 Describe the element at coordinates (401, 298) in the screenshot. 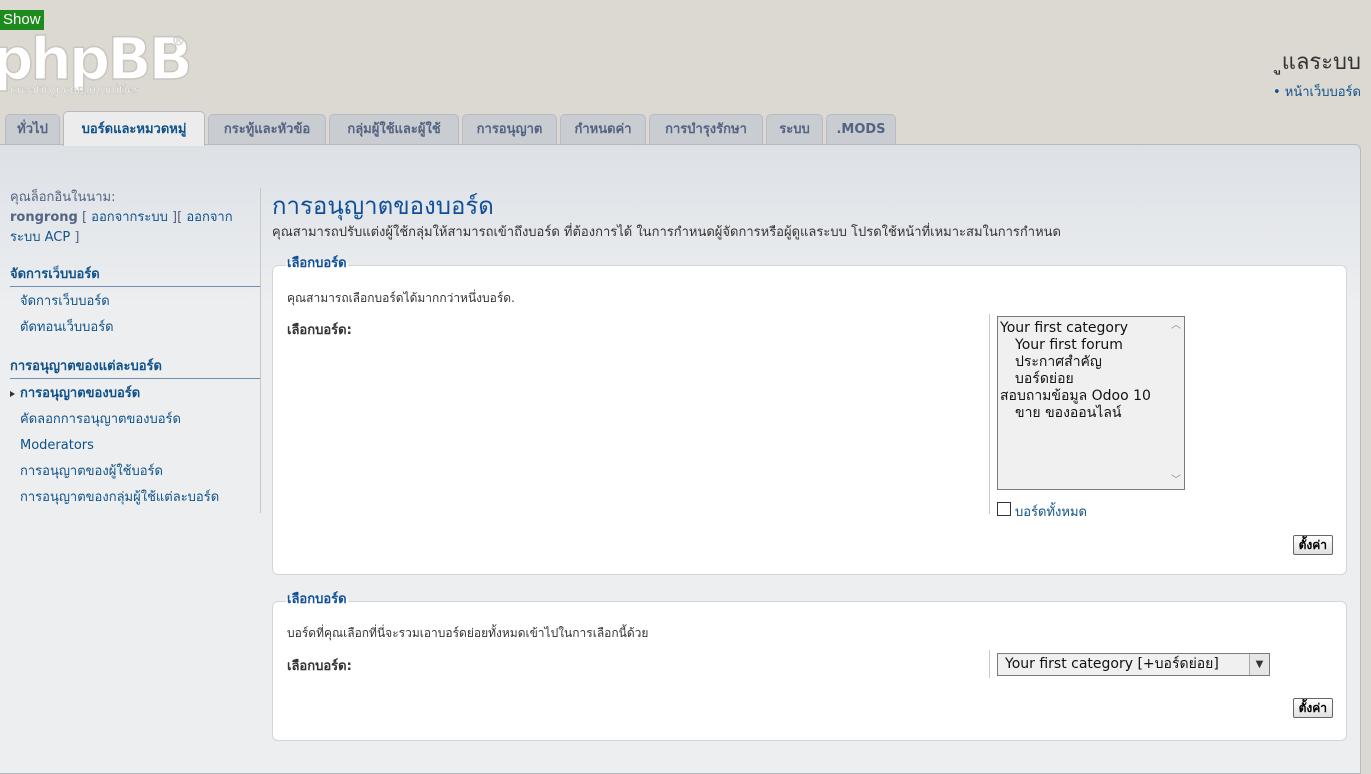

I see `fieldset-explain: คุณสามารถเลือกบอร์ดได้มากกว่าหนึ่งบอร์ด.` at that location.